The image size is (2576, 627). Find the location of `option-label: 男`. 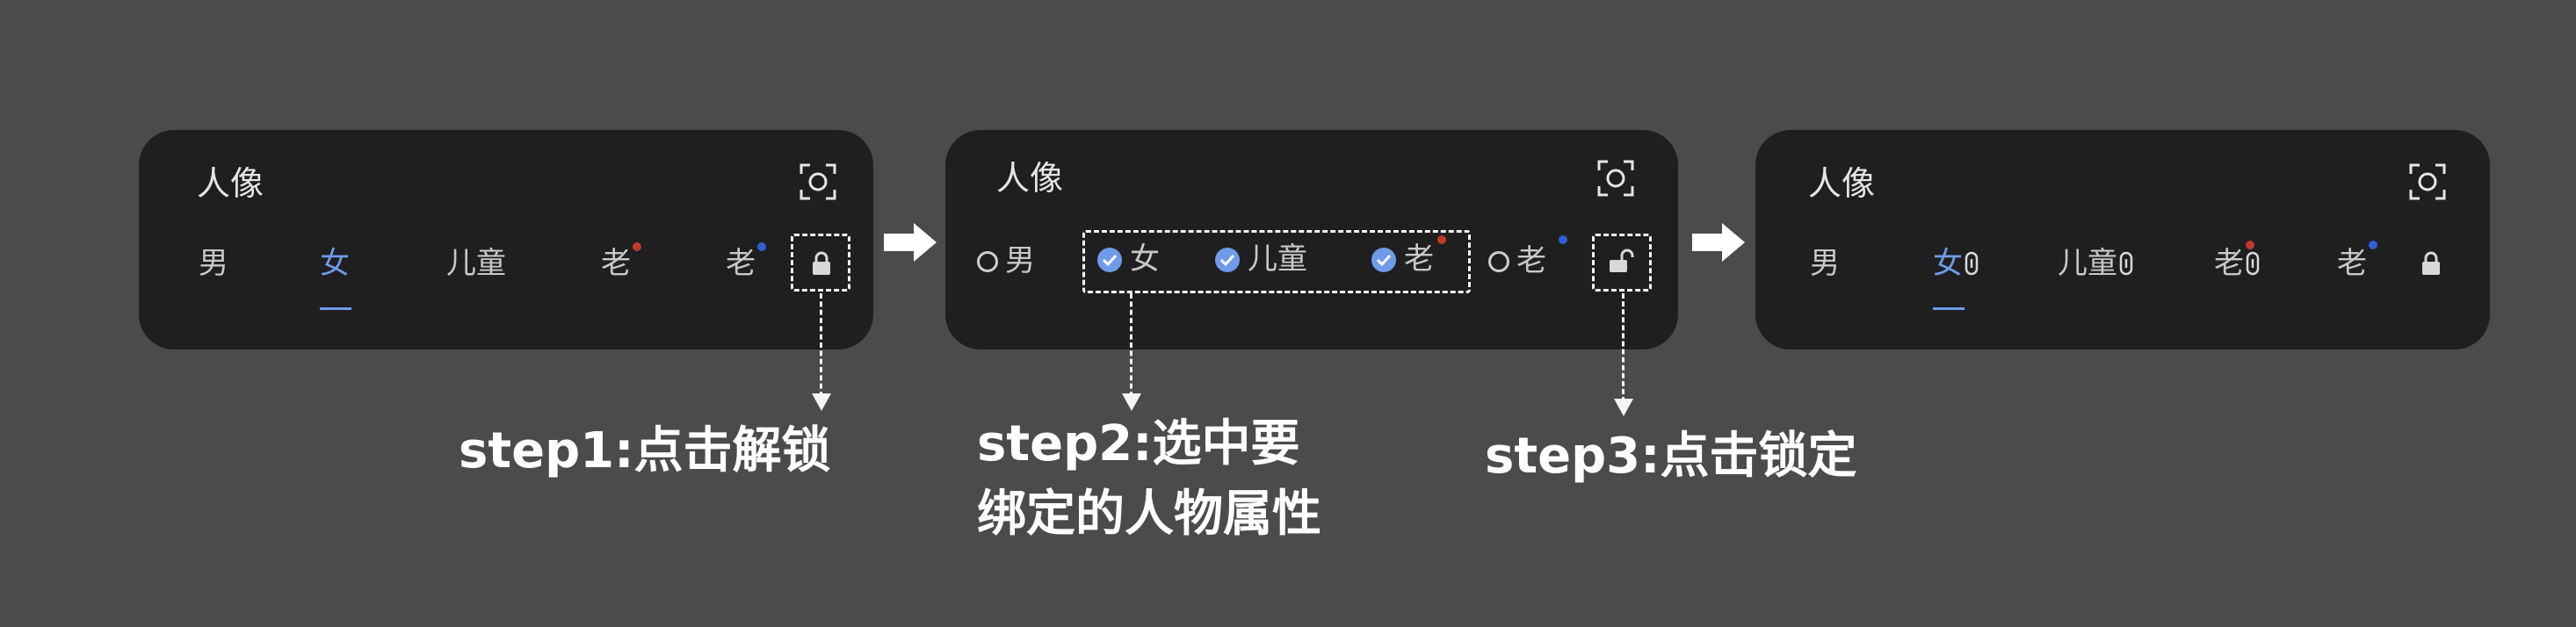

option-label: 男 is located at coordinates (1020, 260).